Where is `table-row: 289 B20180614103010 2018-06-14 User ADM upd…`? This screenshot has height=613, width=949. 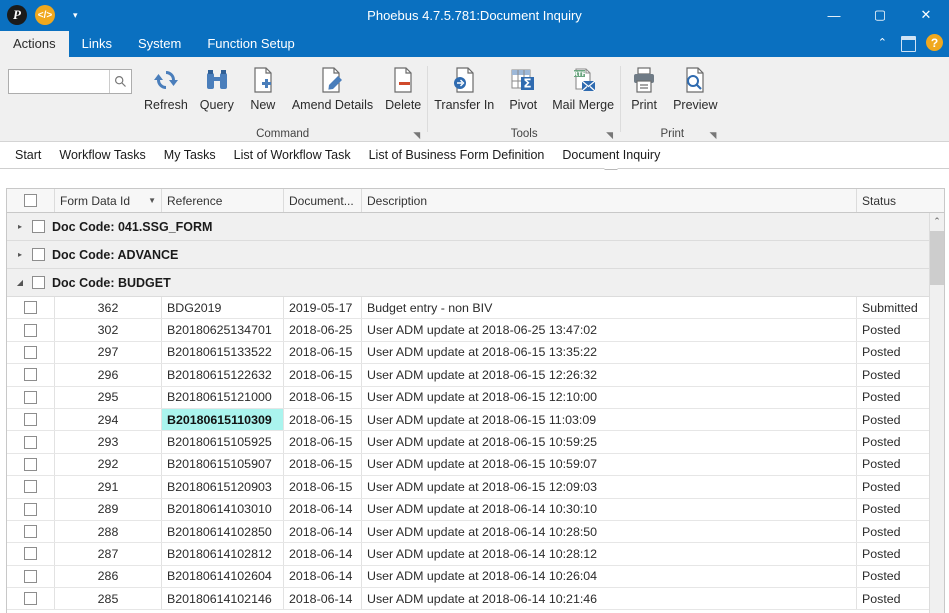 table-row: 289 B20180614103010 2018-06-14 User ADM upd… is located at coordinates (475, 509).